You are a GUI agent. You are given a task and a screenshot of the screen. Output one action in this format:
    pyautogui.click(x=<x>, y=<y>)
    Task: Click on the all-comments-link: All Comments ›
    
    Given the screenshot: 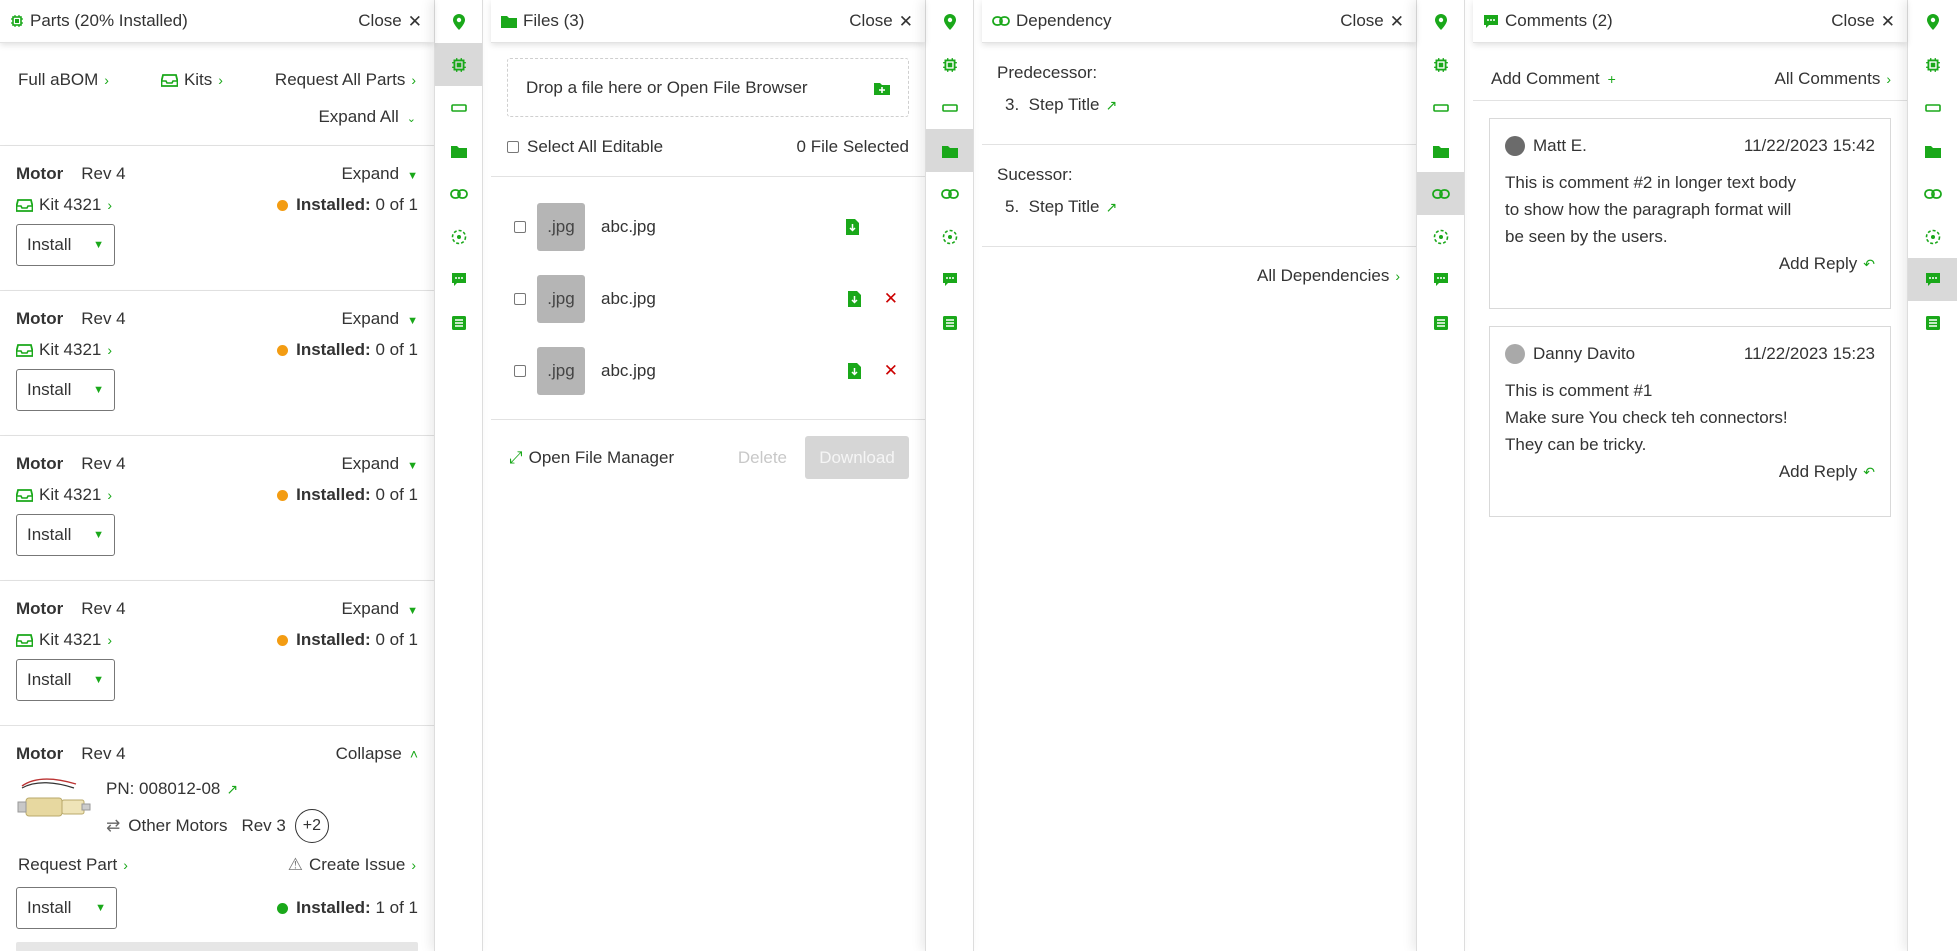 What is the action you would take?
    pyautogui.click(x=1833, y=79)
    